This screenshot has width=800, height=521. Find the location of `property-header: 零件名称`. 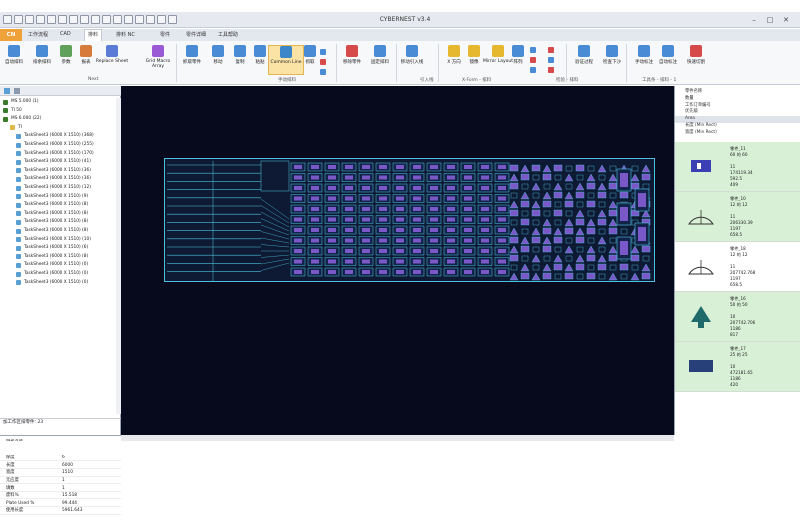

property-header: 零件名称 is located at coordinates (694, 91).